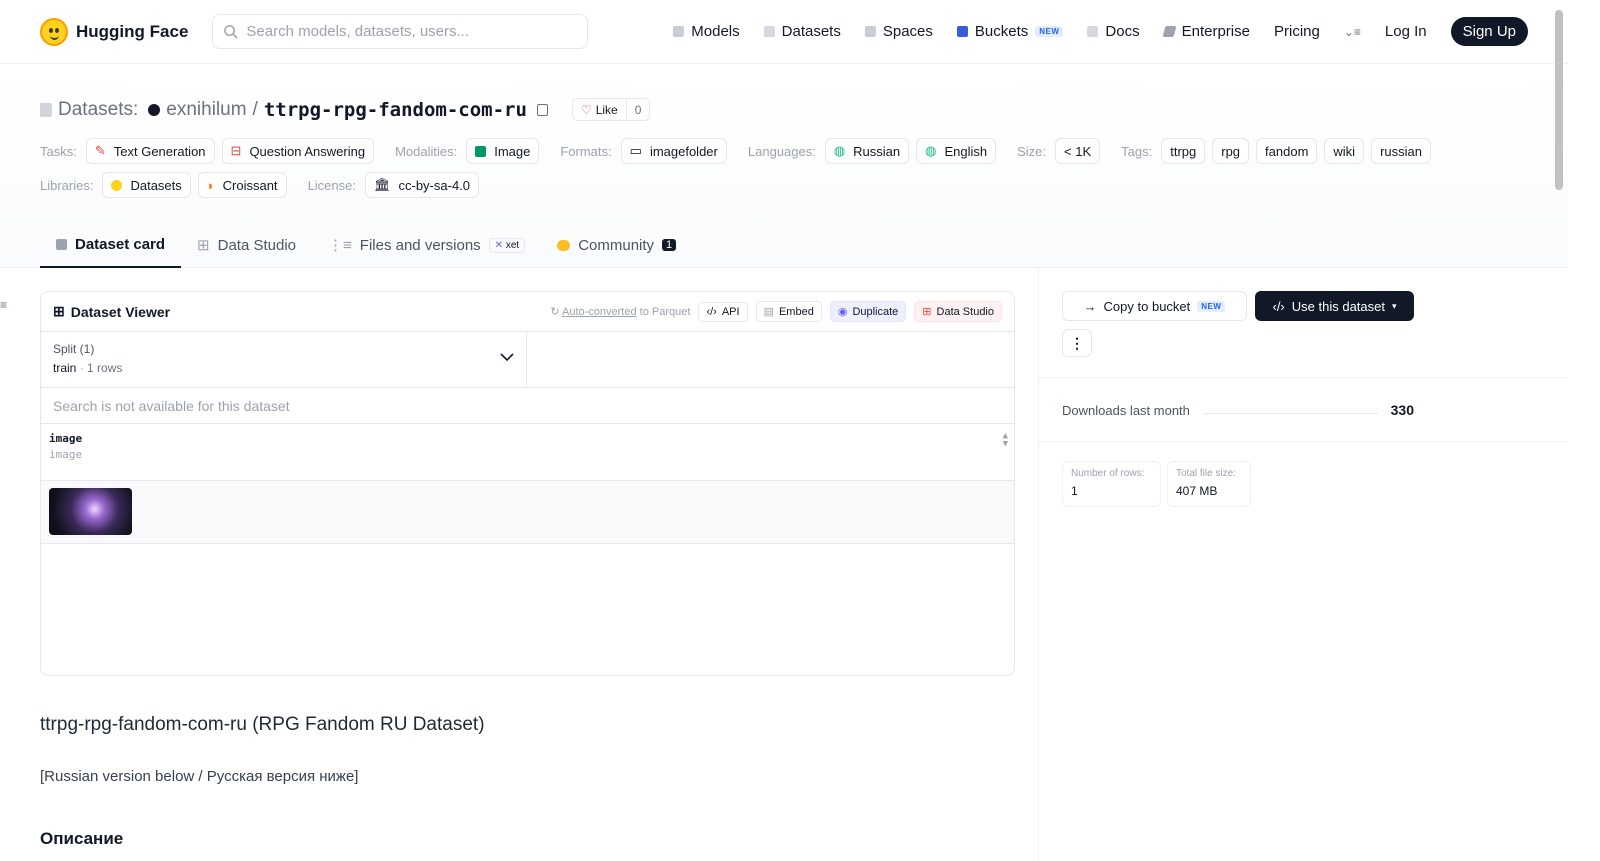  Describe the element at coordinates (90, 511) in the screenshot. I see `image-thumbnail` at that location.